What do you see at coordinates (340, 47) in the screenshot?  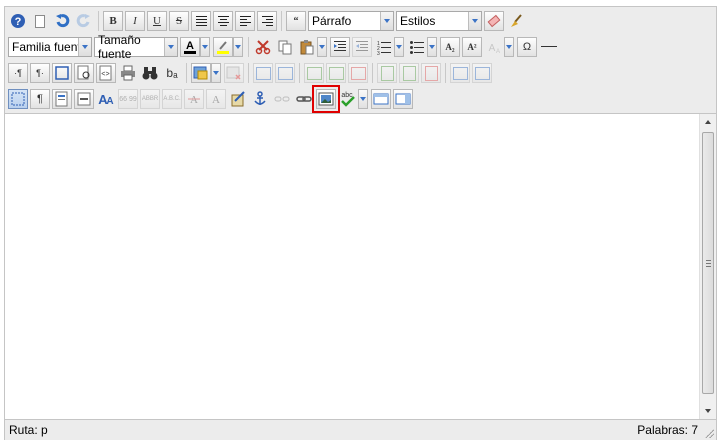 I see `indent-button` at bounding box center [340, 47].